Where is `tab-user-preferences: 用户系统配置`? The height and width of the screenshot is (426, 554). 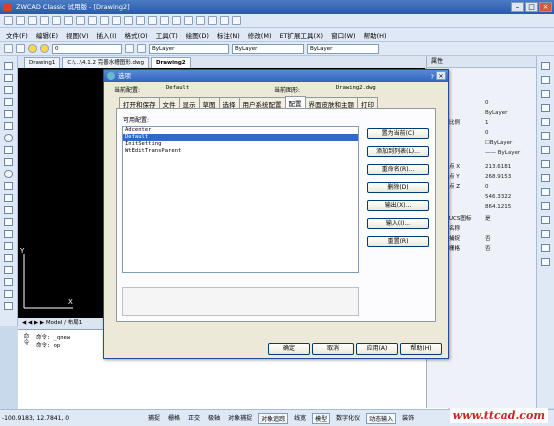 tab-user-preferences: 用户系统配置 is located at coordinates (262, 103).